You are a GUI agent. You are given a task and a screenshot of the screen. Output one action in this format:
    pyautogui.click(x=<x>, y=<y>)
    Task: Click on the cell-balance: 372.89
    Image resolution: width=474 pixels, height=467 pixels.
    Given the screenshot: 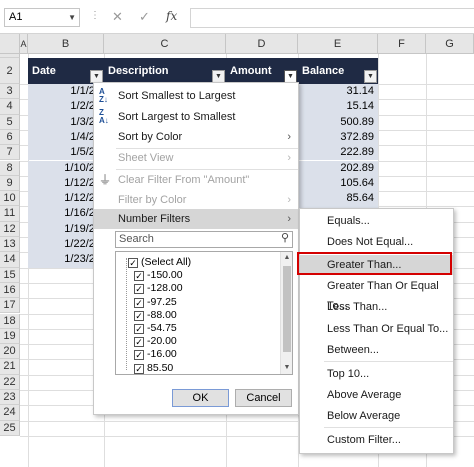 What is the action you would take?
    pyautogui.click(x=338, y=137)
    